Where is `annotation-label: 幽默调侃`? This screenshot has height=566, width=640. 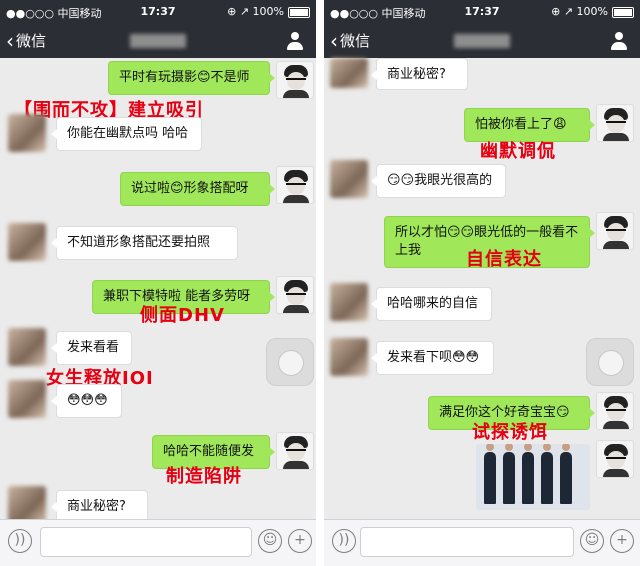 annotation-label: 幽默调侃 is located at coordinates (518, 151).